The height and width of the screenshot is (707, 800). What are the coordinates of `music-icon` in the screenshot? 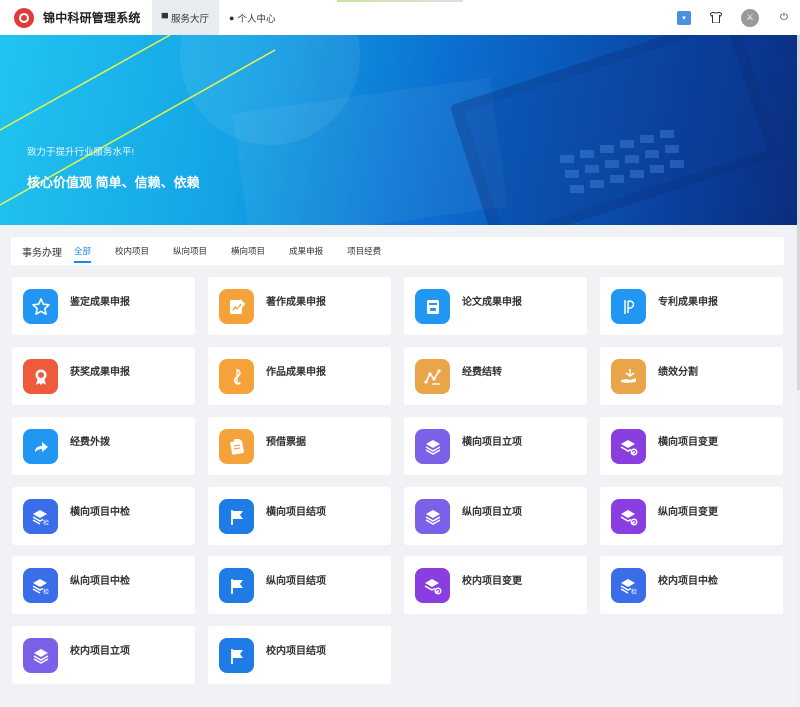 It's located at (236, 376).